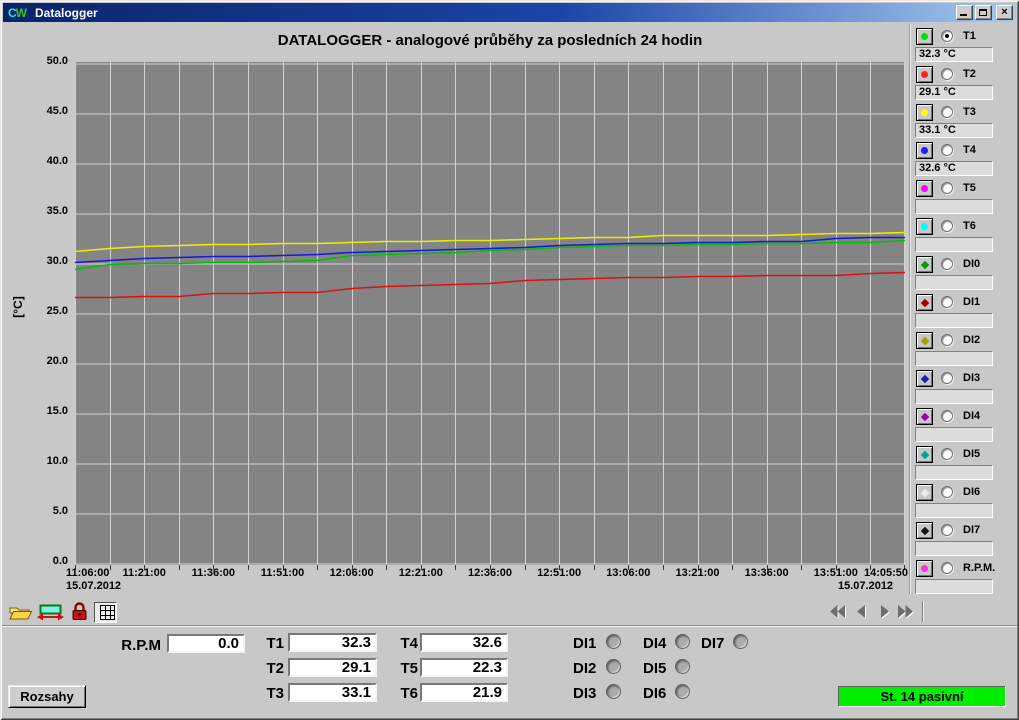  Describe the element at coordinates (57, 111) in the screenshot. I see `y-axis-tick-label: 45.0` at that location.